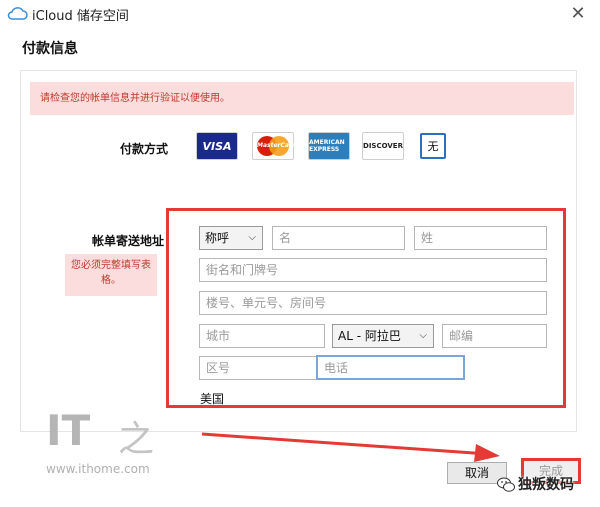  What do you see at coordinates (258, 368) in the screenshot?
I see `area-code-input` at bounding box center [258, 368].